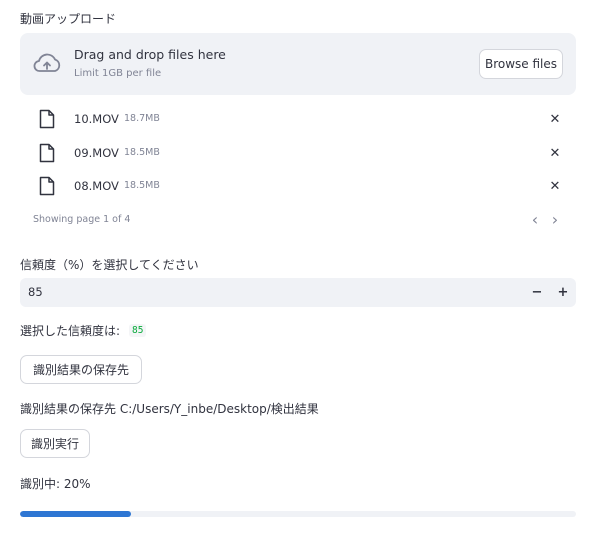 This screenshot has height=557, width=600. I want to click on chevron-right-icon: ›, so click(555, 219).